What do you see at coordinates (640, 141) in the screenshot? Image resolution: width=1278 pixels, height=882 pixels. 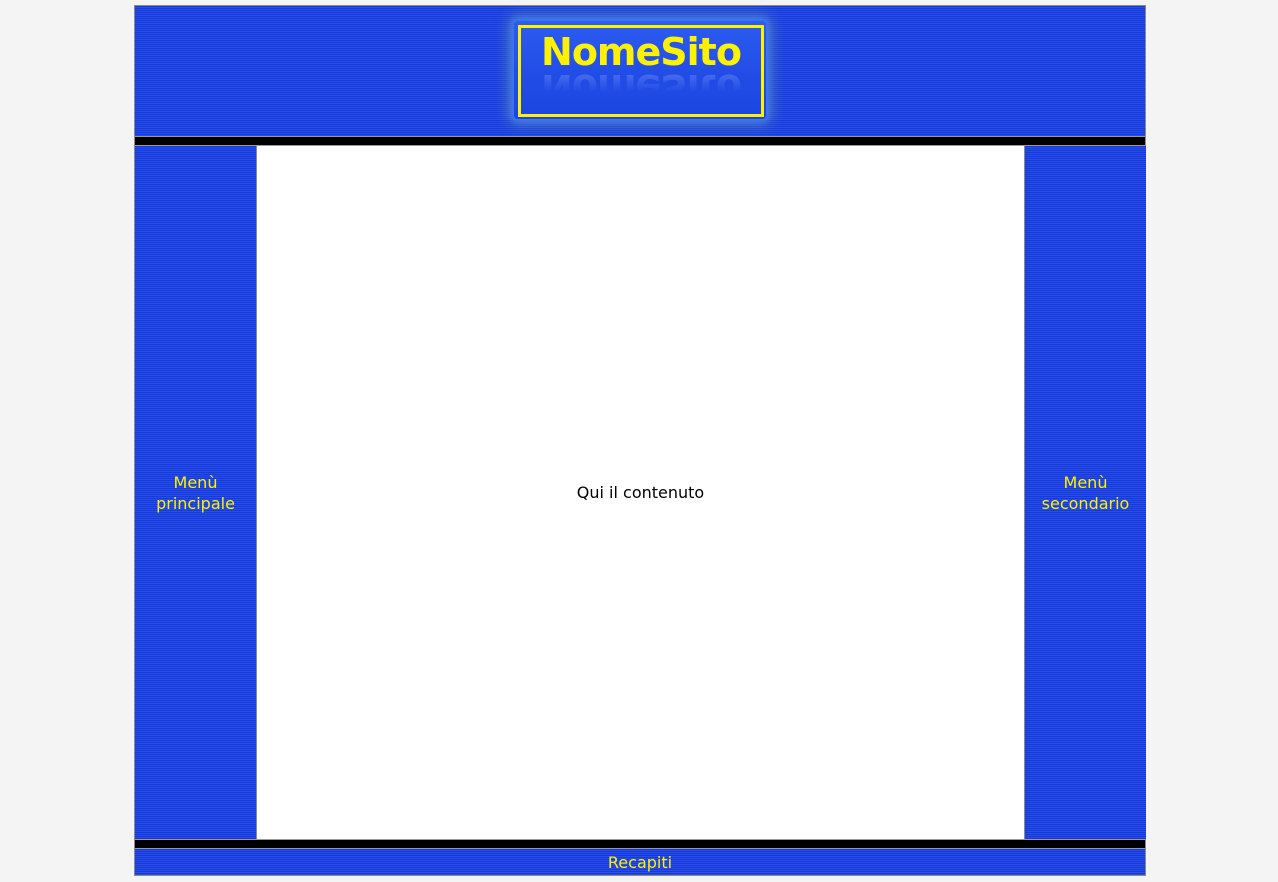 I see `header-divider` at bounding box center [640, 141].